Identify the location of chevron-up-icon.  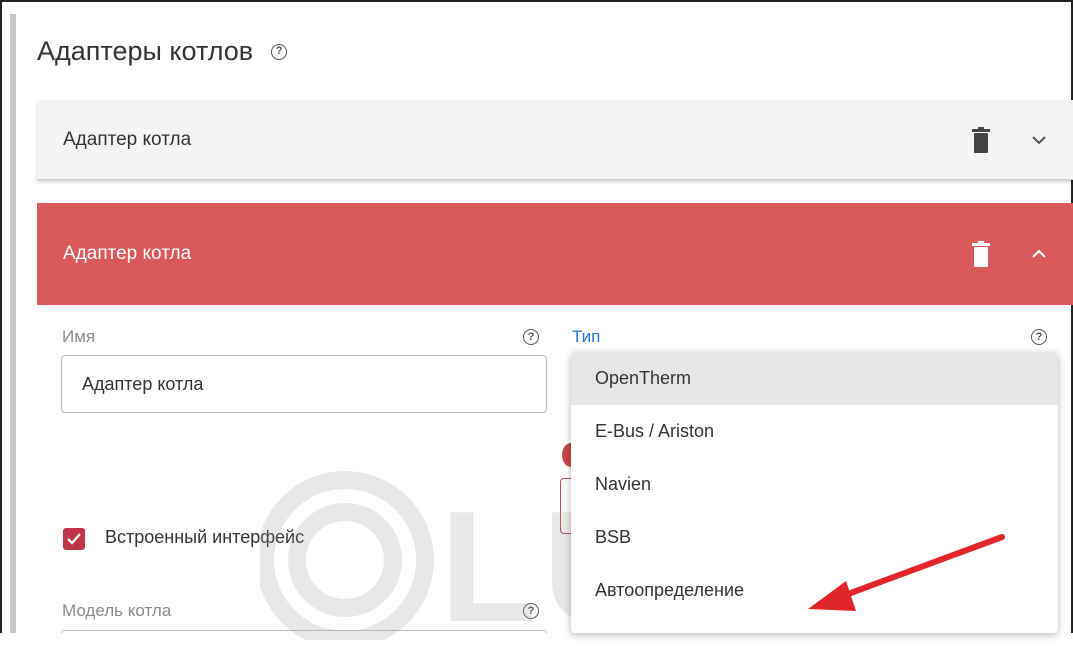
(1039, 254).